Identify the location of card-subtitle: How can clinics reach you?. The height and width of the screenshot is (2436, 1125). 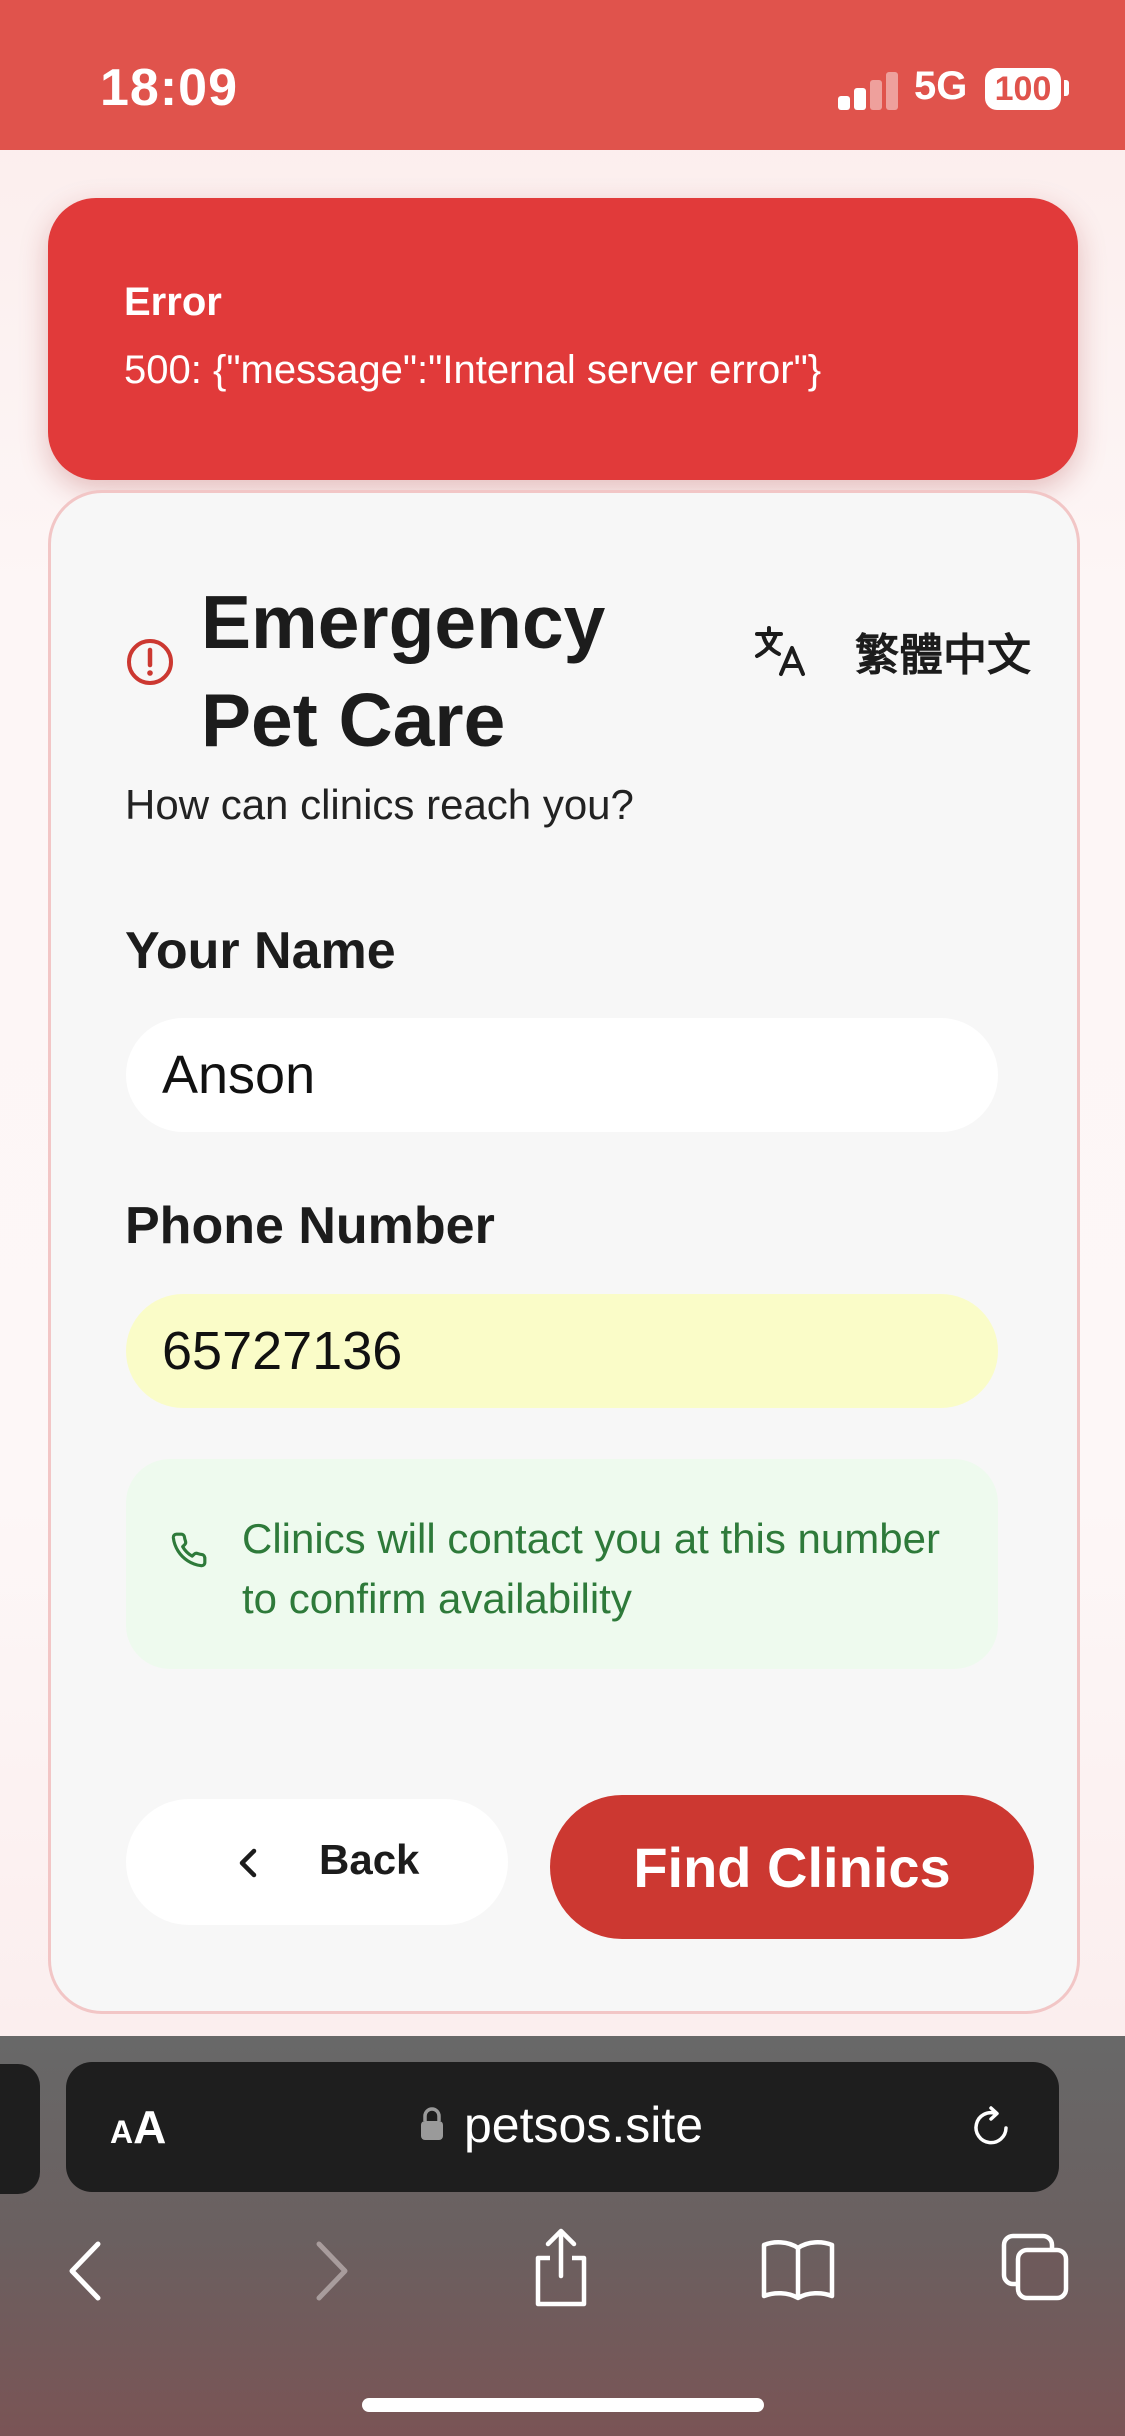
(379, 804).